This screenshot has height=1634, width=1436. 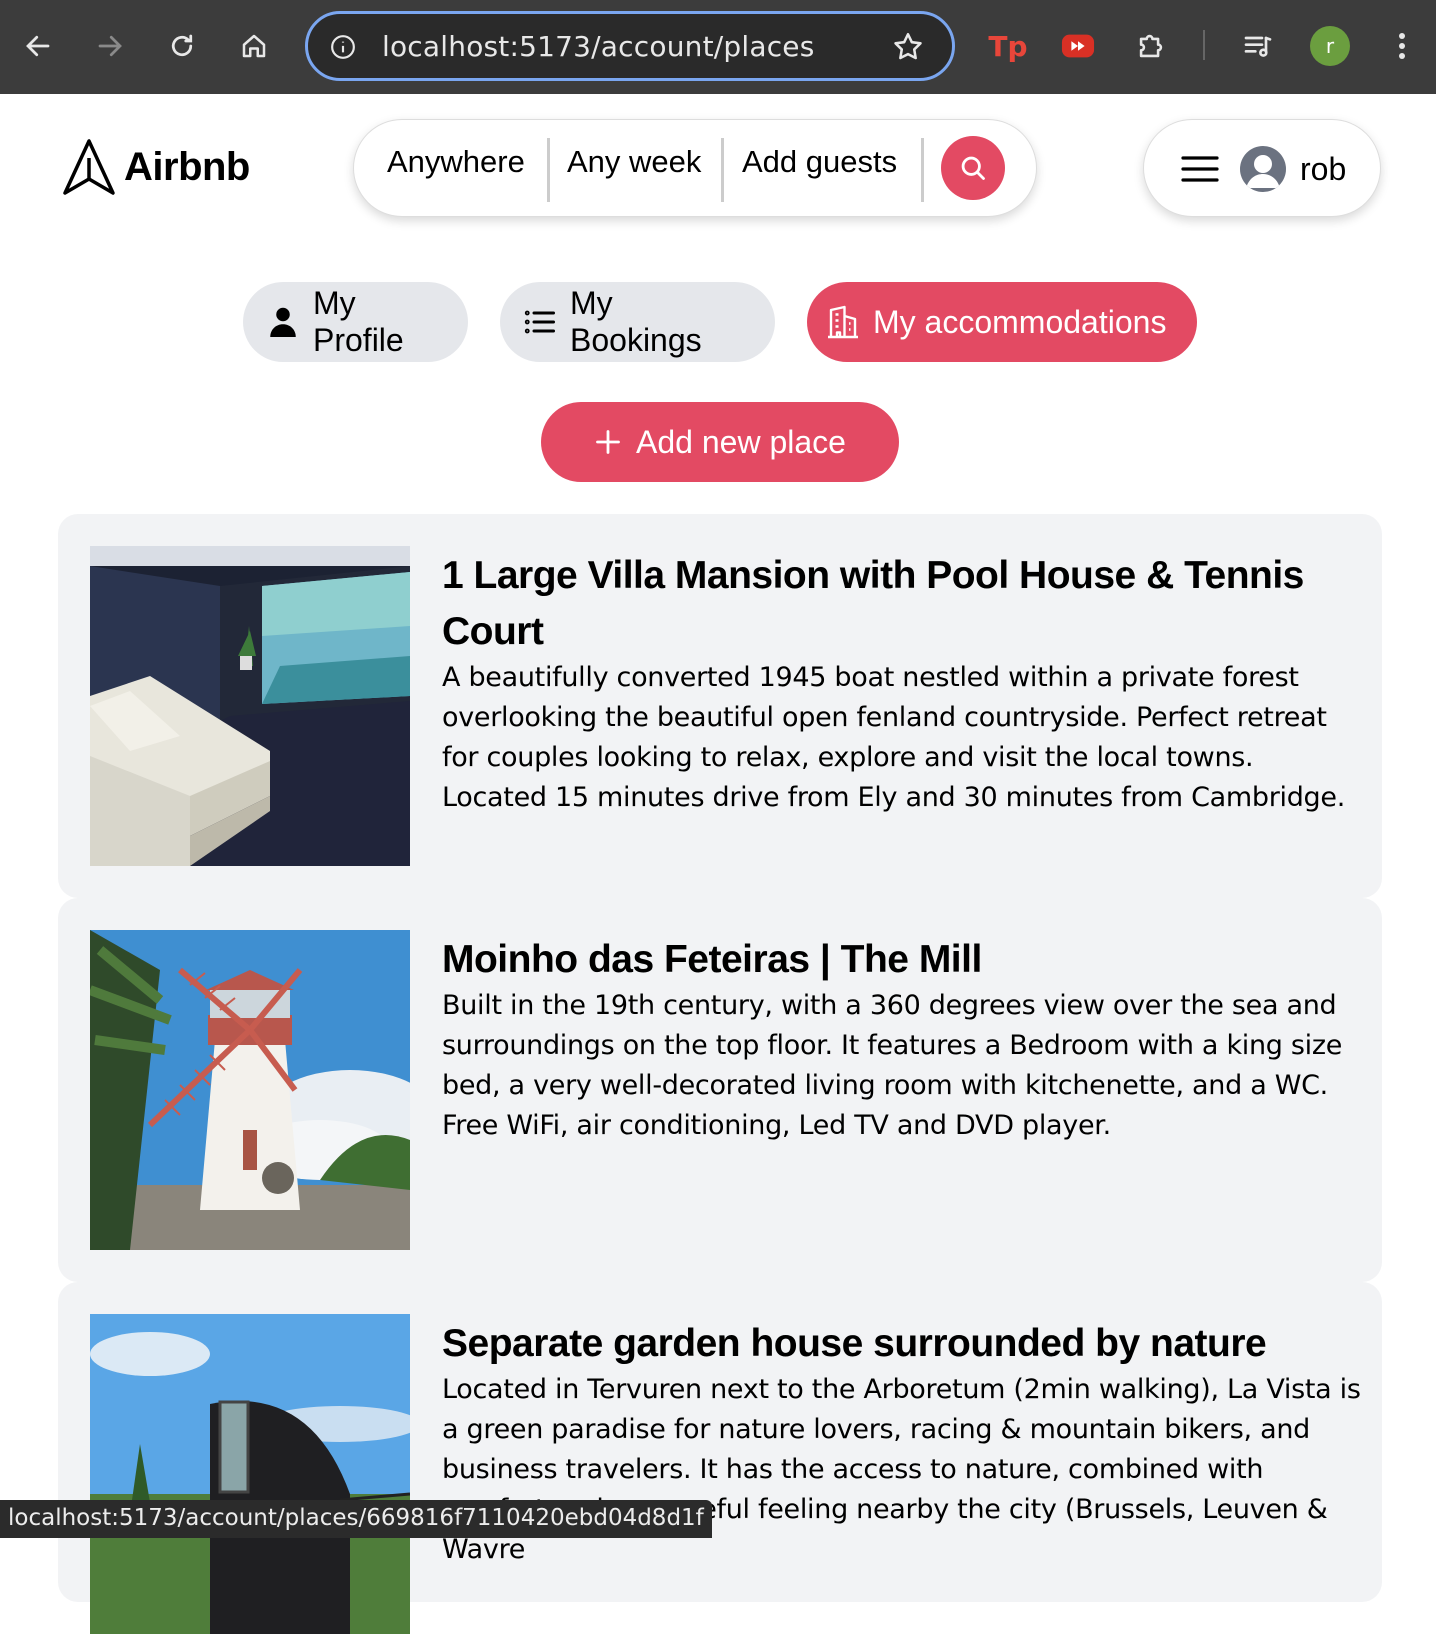 I want to click on tab-label: My Profile, so click(x=358, y=321).